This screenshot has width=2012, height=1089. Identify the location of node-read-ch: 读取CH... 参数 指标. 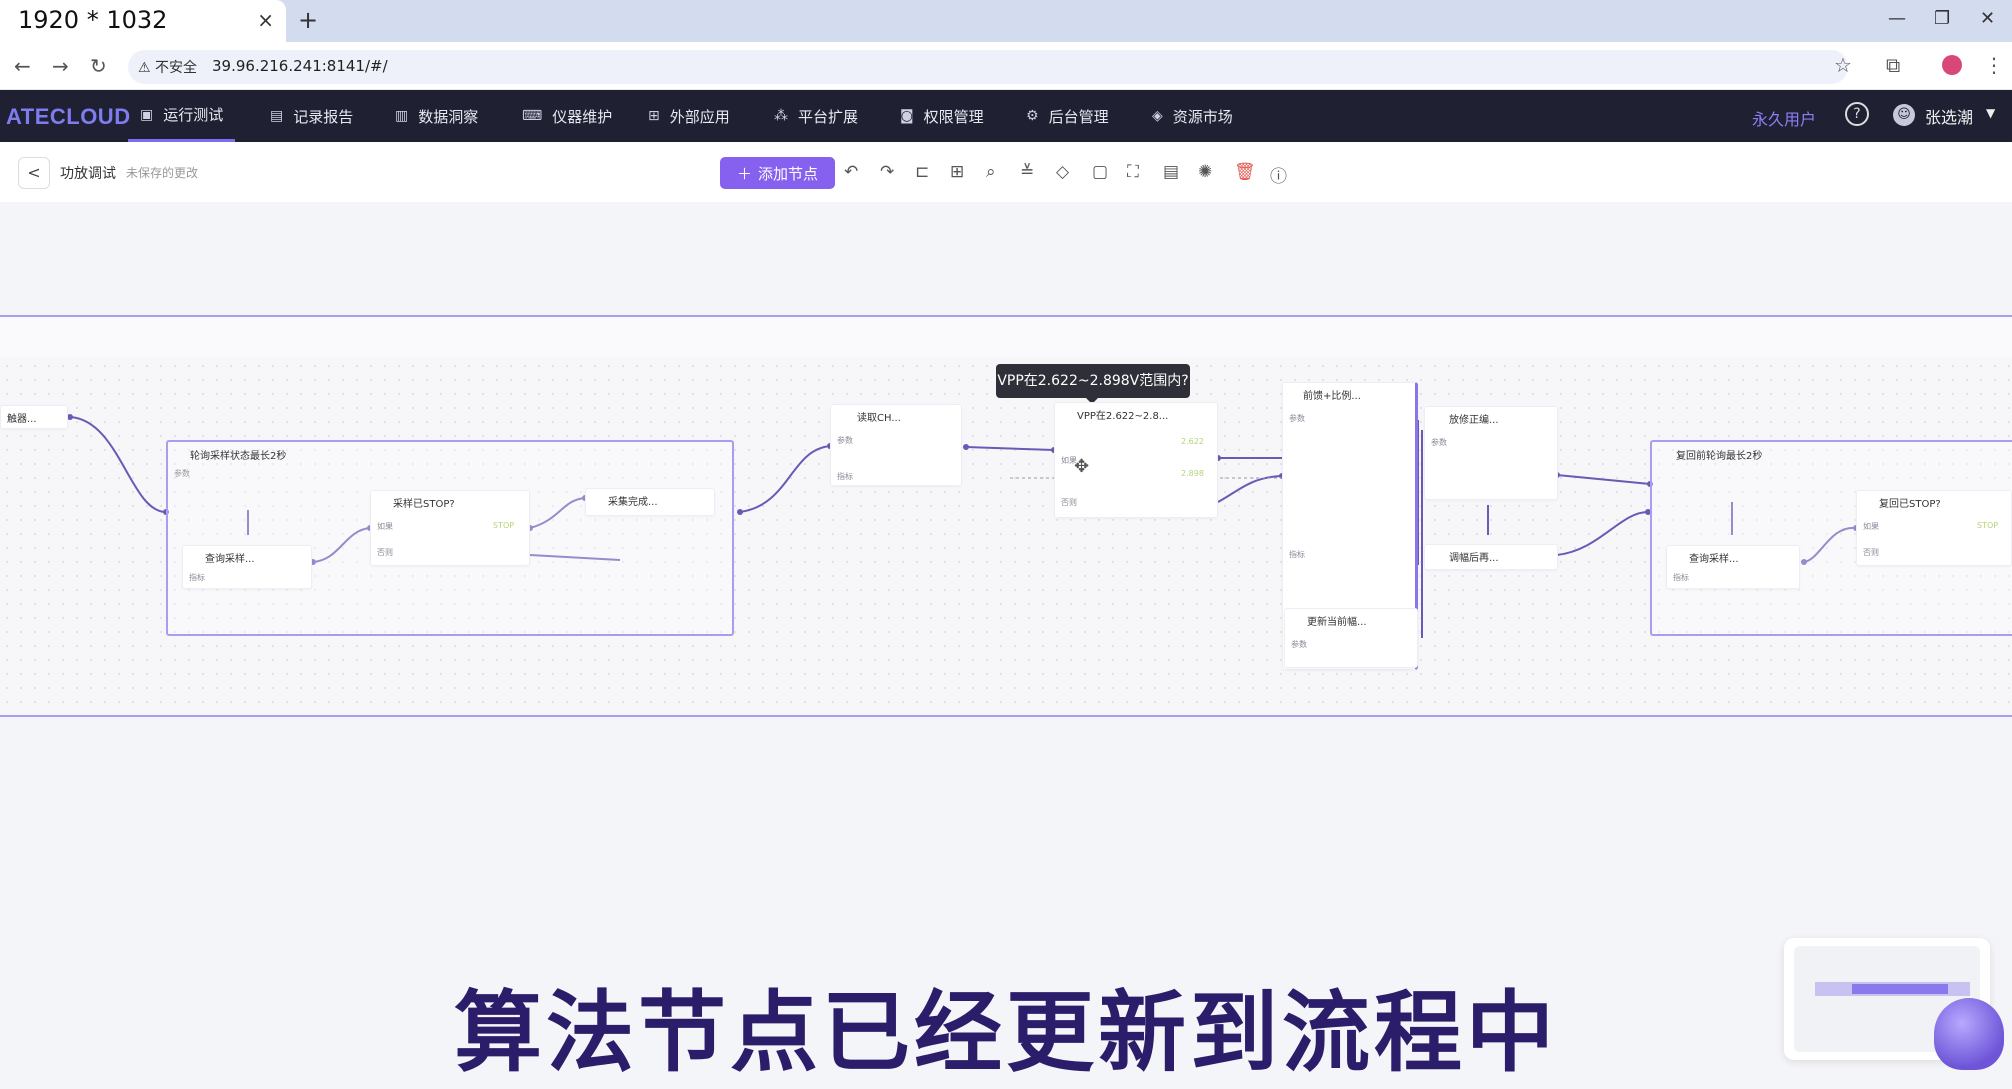
(896, 445).